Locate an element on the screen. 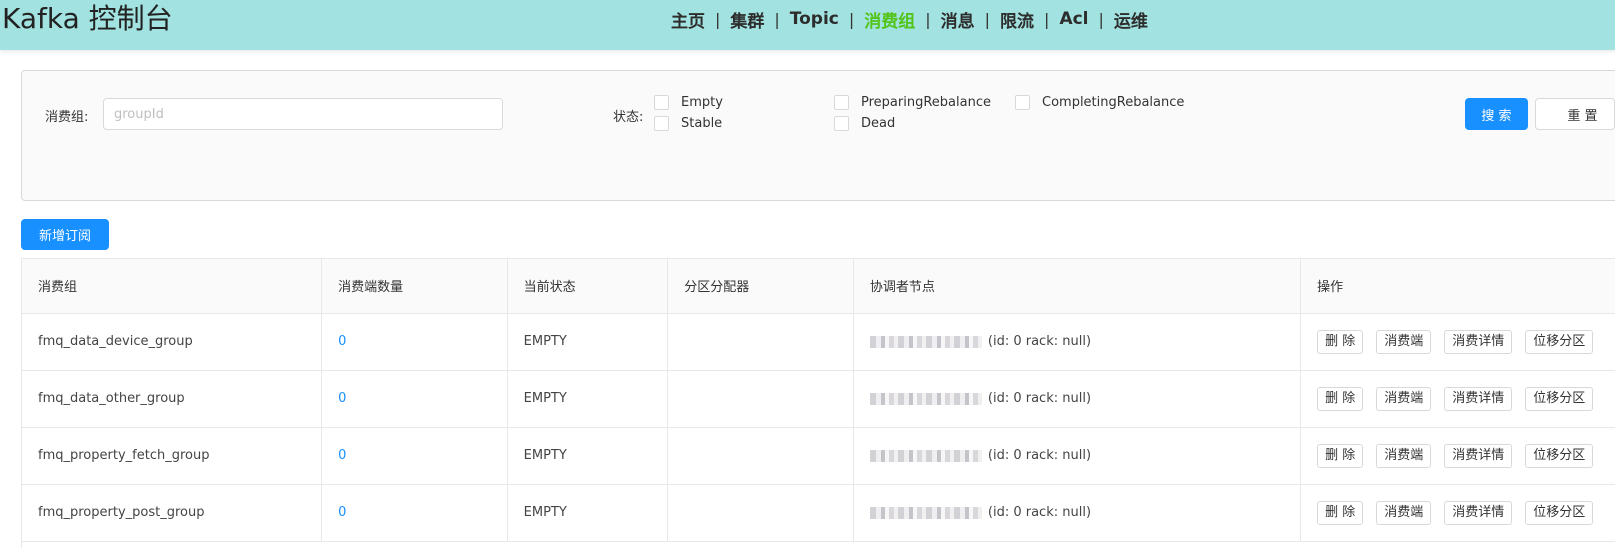  cell-group: fmq_property_post_group is located at coordinates (172, 513).